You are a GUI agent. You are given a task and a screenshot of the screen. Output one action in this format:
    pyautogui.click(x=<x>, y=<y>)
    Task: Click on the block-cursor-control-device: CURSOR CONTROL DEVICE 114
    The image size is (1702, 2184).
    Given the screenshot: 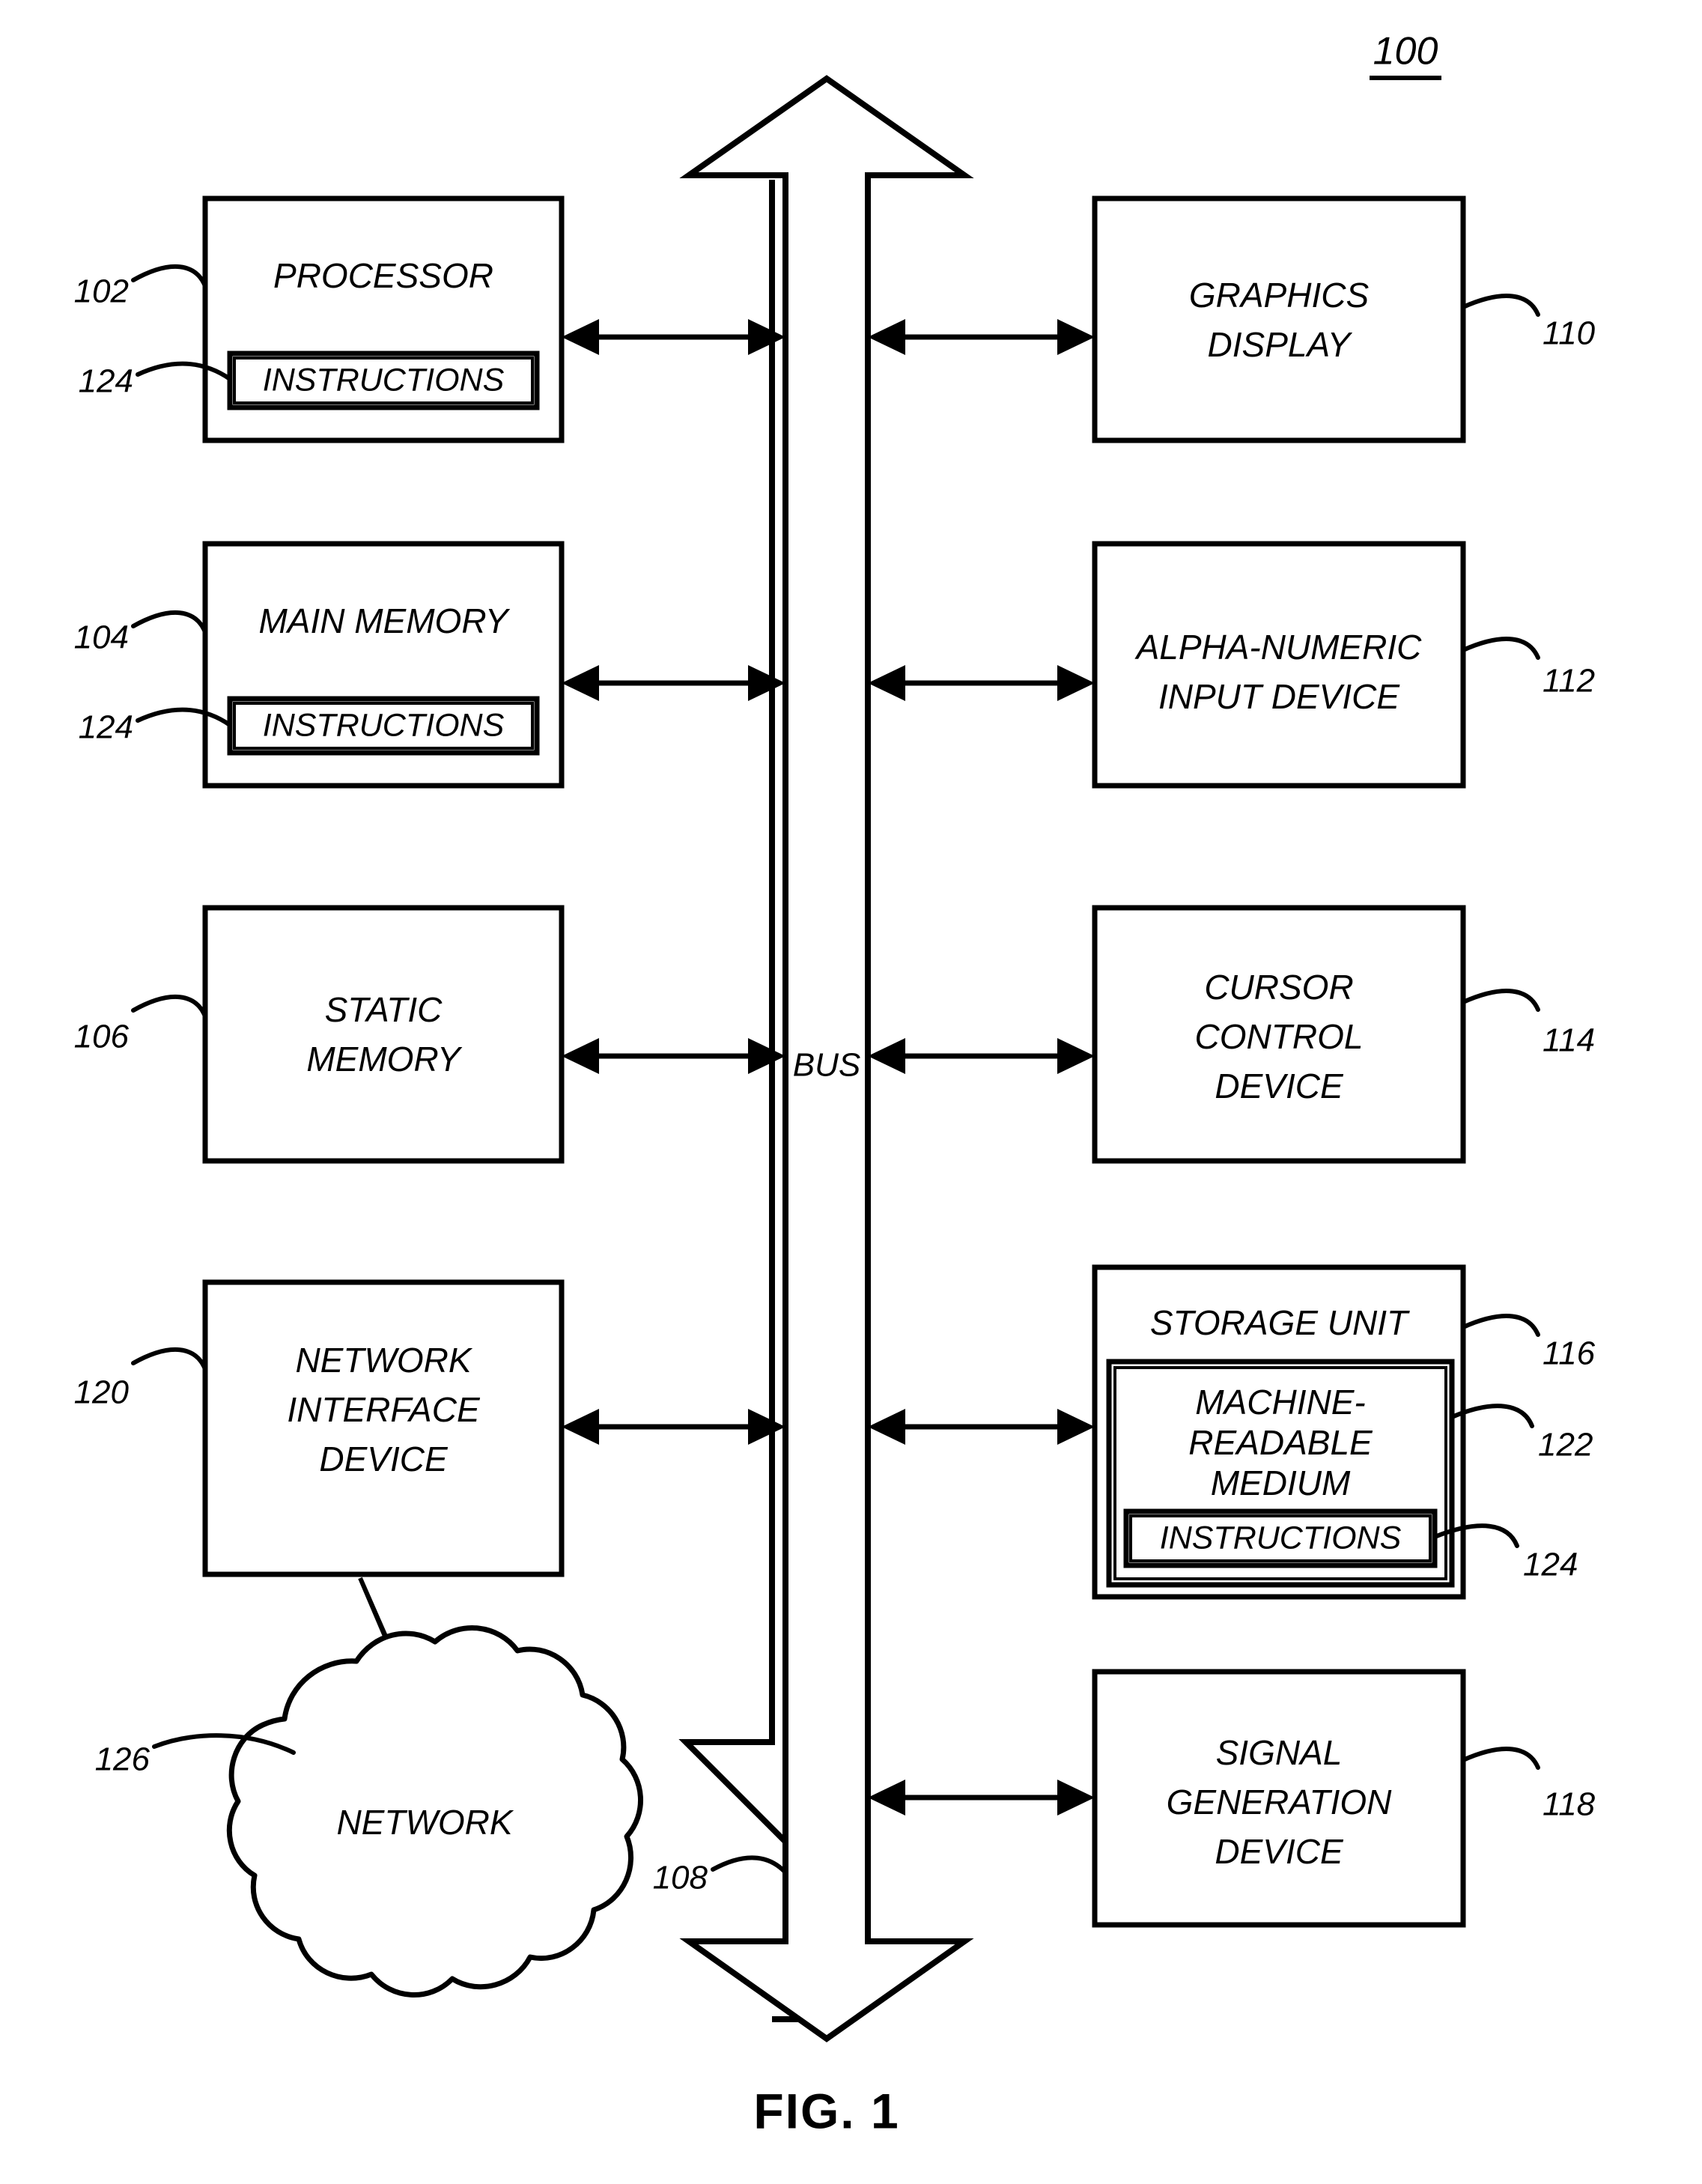 What is the action you would take?
    pyautogui.click(x=1231, y=1034)
    